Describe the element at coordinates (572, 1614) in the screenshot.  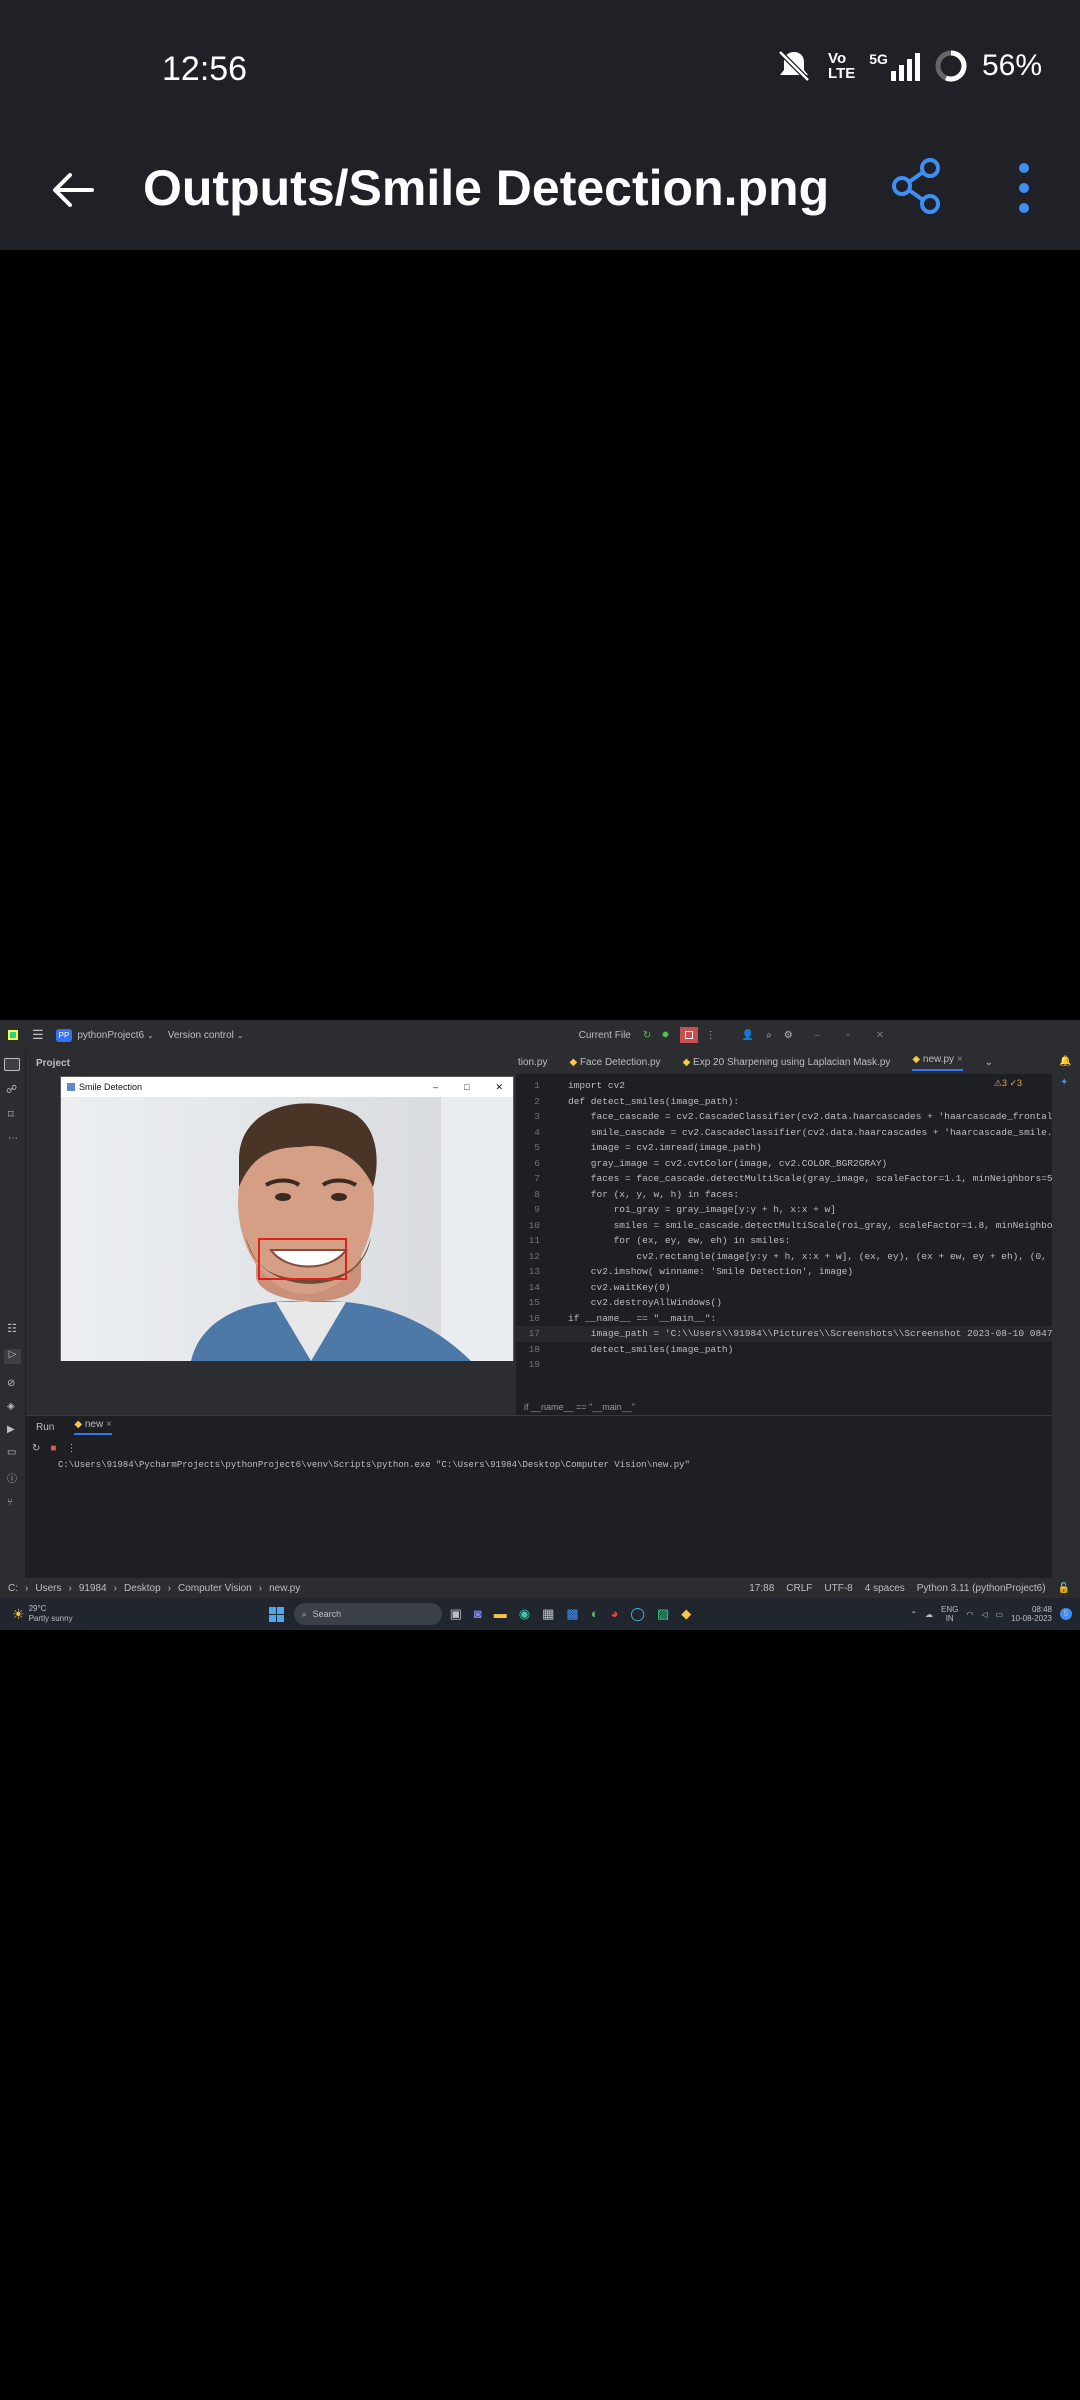
I see `app-icon: ▩` at that location.